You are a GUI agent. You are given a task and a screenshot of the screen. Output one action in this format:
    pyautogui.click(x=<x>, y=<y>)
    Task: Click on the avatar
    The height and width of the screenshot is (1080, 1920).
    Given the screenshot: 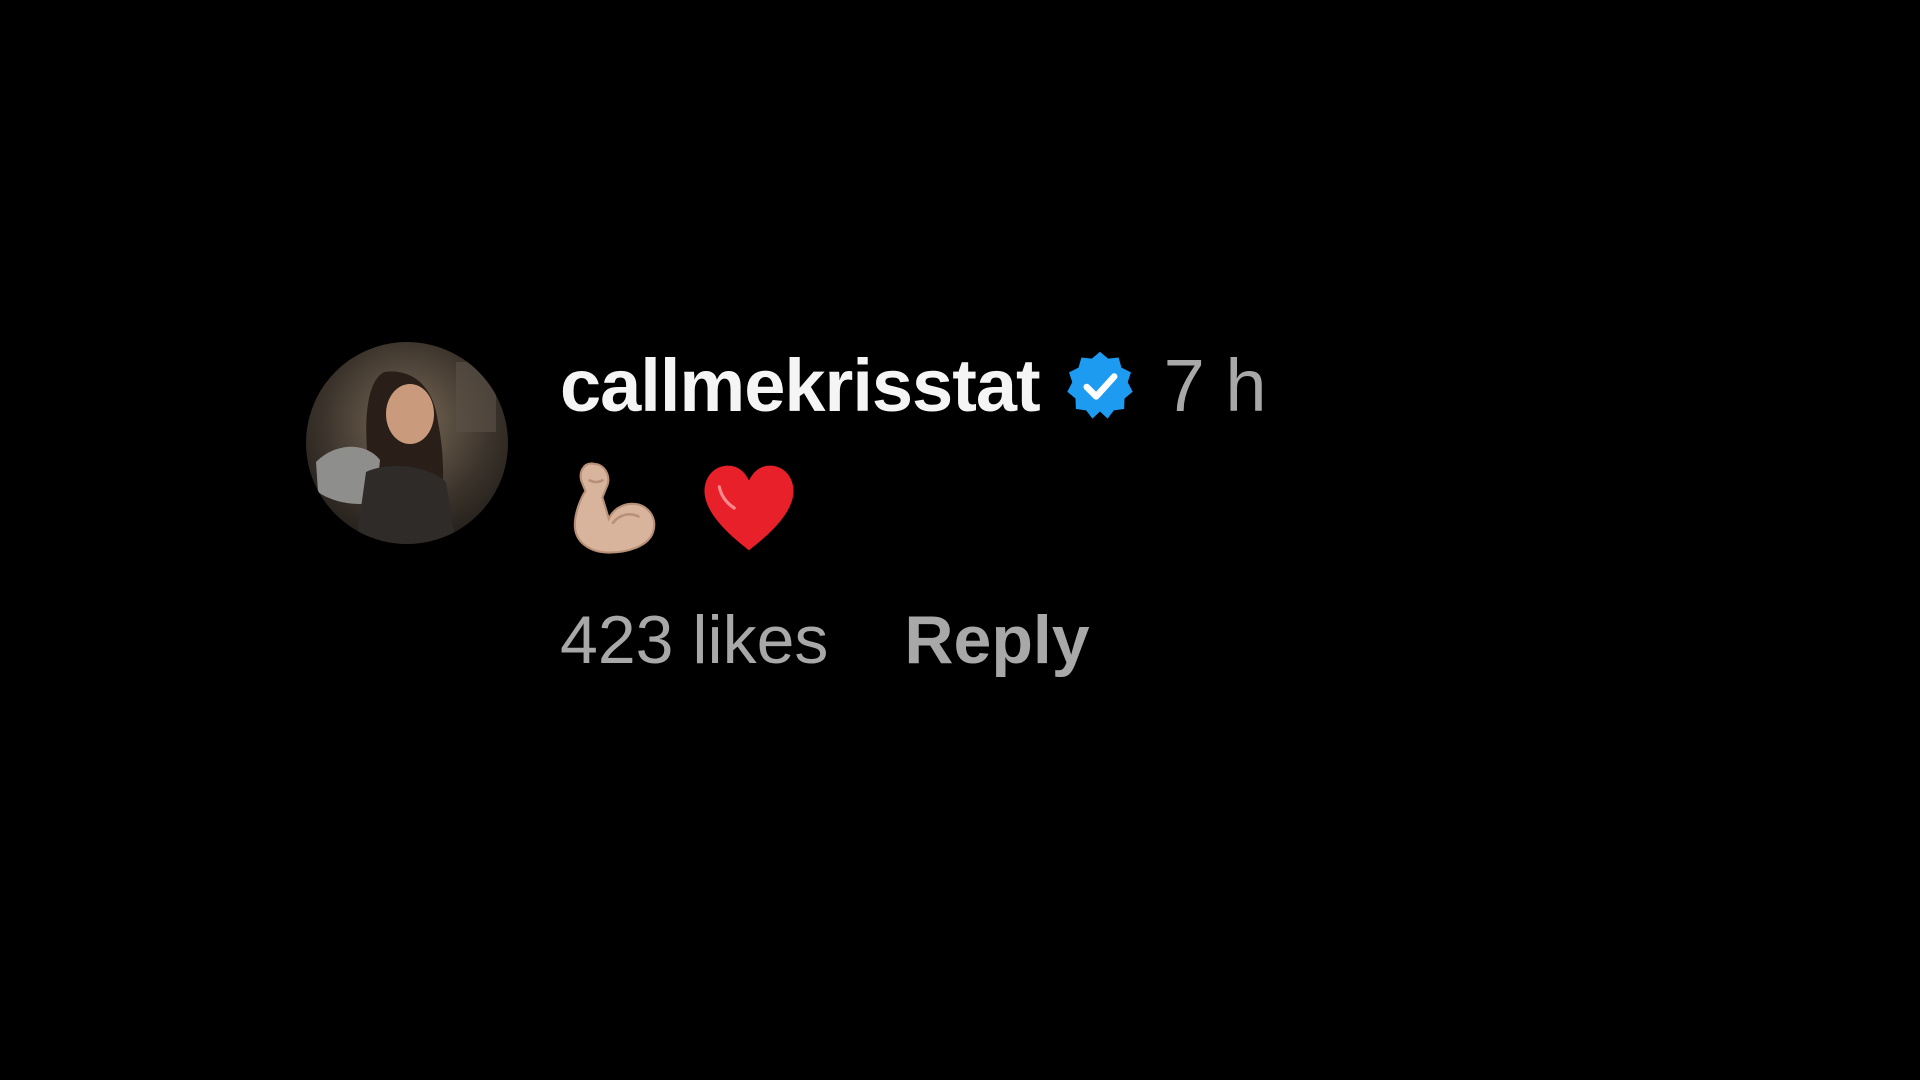 What is the action you would take?
    pyautogui.click(x=407, y=443)
    